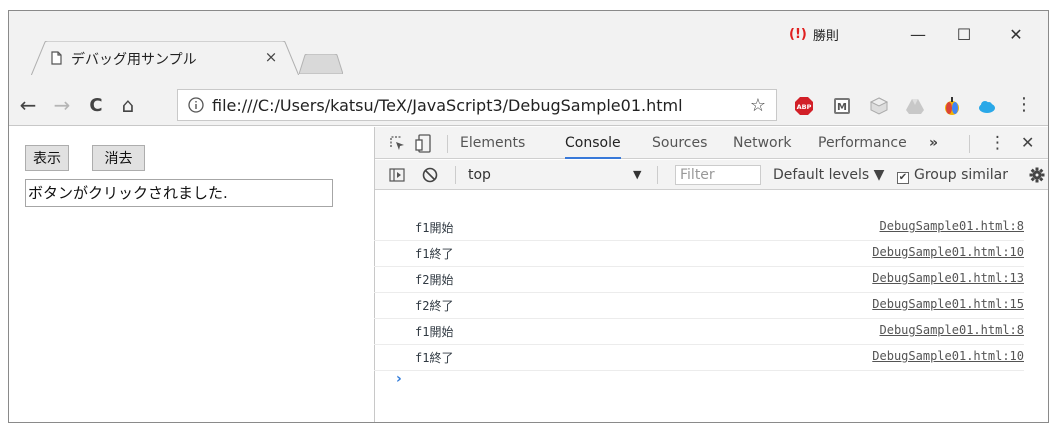 This screenshot has width=1049, height=423. What do you see at coordinates (758, 105) in the screenshot?
I see `bookmark-star-icon: ☆` at bounding box center [758, 105].